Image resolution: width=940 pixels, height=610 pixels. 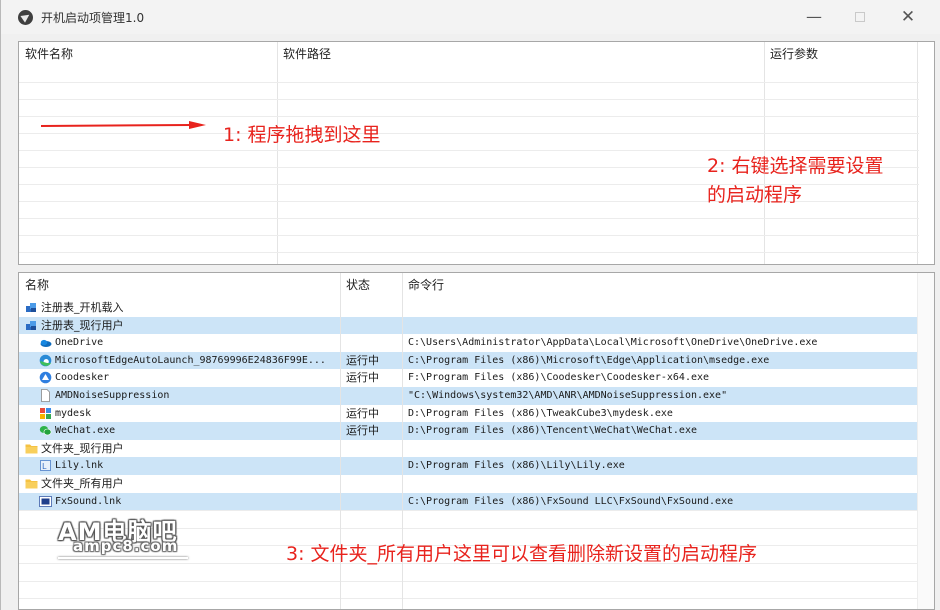 I want to click on column-header-command-line: 命令行, so click(x=659, y=287).